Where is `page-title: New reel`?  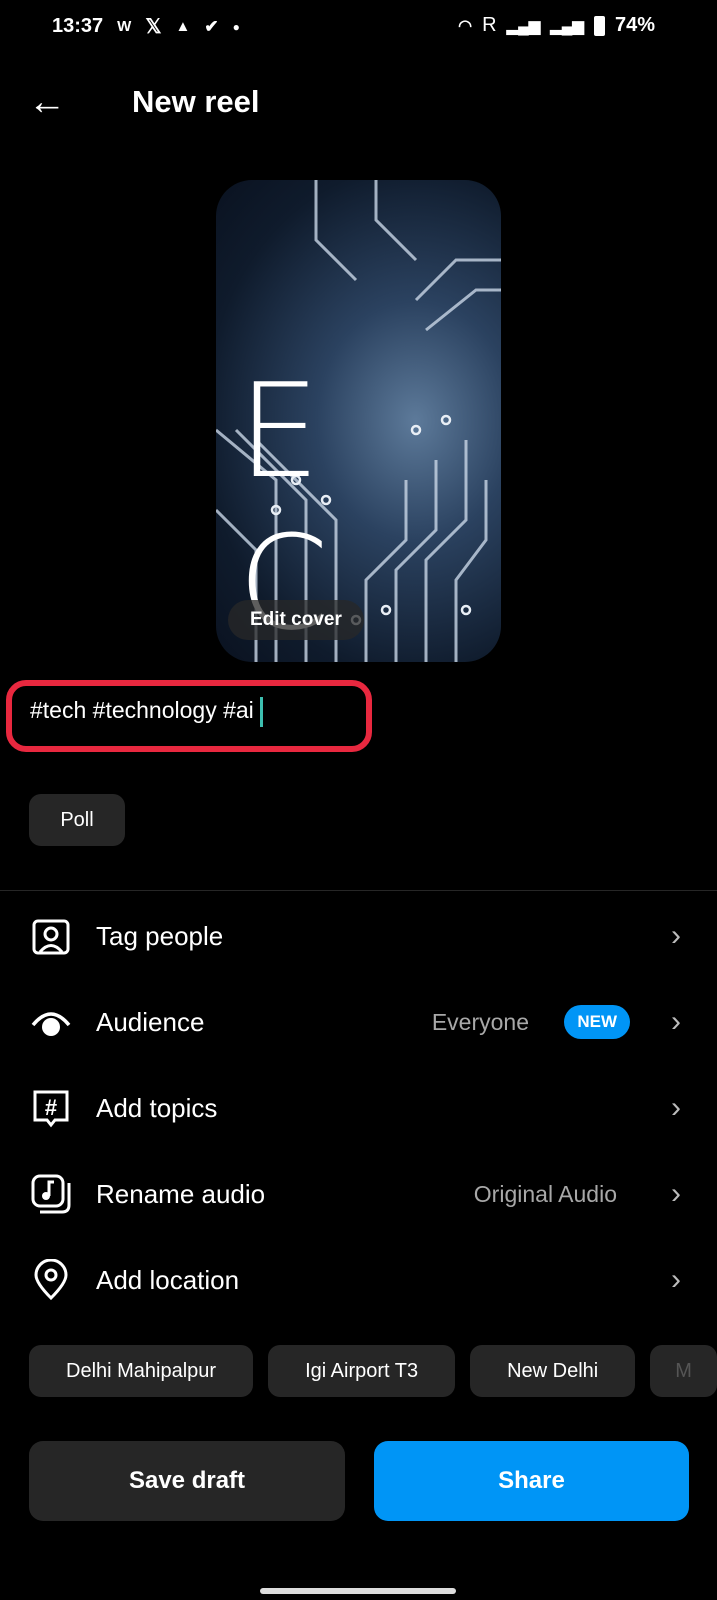
page-title: New reel is located at coordinates (196, 101).